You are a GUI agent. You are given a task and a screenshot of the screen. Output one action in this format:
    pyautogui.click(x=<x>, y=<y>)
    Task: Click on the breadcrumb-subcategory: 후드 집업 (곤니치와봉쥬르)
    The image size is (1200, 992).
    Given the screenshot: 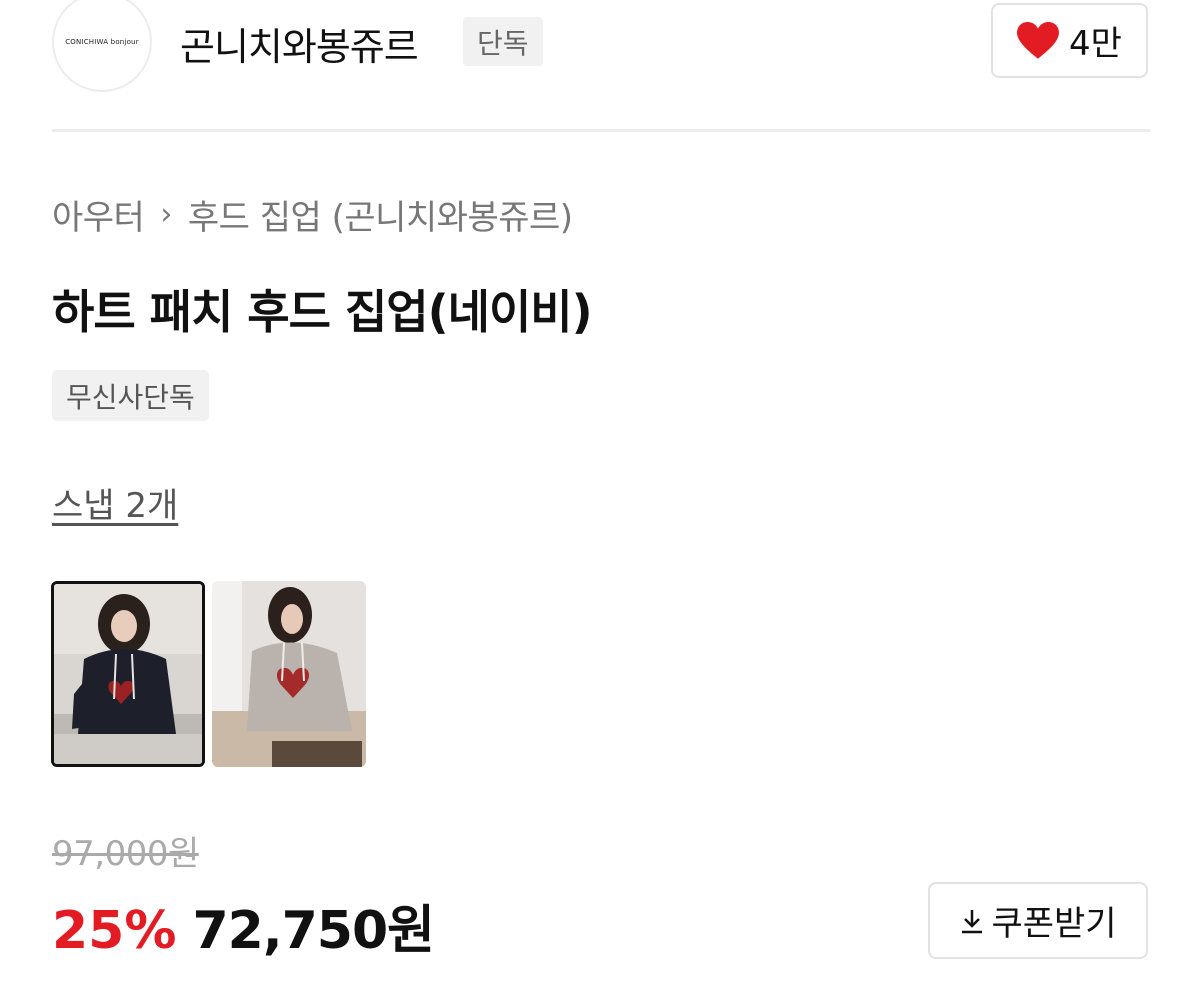 What is the action you would take?
    pyautogui.click(x=380, y=214)
    